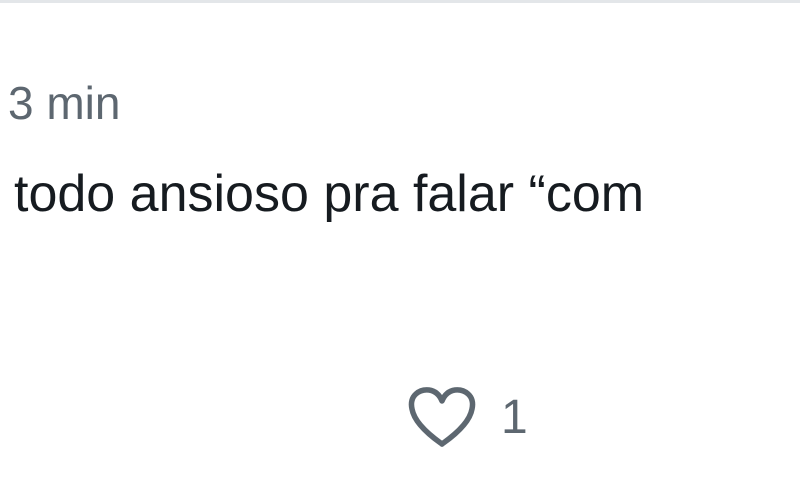 The height and width of the screenshot is (500, 800). Describe the element at coordinates (400, 1) in the screenshot. I see `top-divider` at that location.